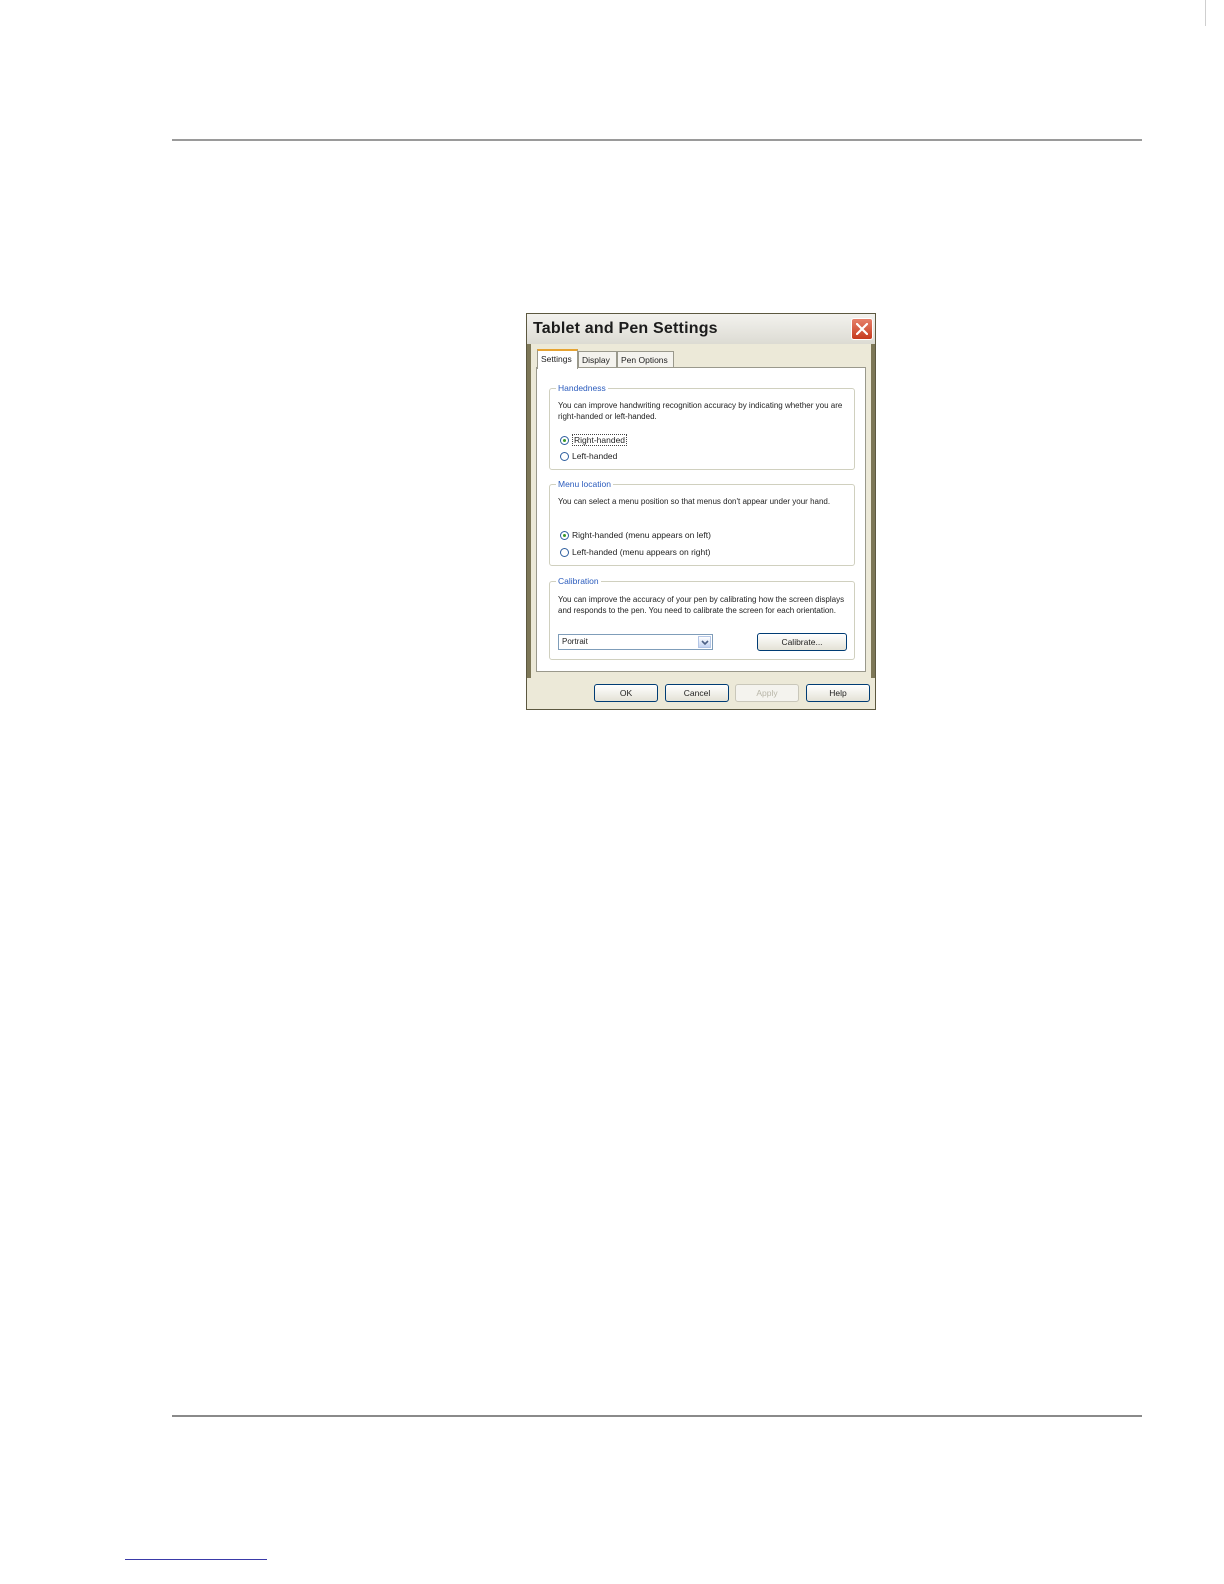 The image size is (1224, 1584). Describe the element at coordinates (657, 1416) in the screenshot. I see `footer-rule` at that location.